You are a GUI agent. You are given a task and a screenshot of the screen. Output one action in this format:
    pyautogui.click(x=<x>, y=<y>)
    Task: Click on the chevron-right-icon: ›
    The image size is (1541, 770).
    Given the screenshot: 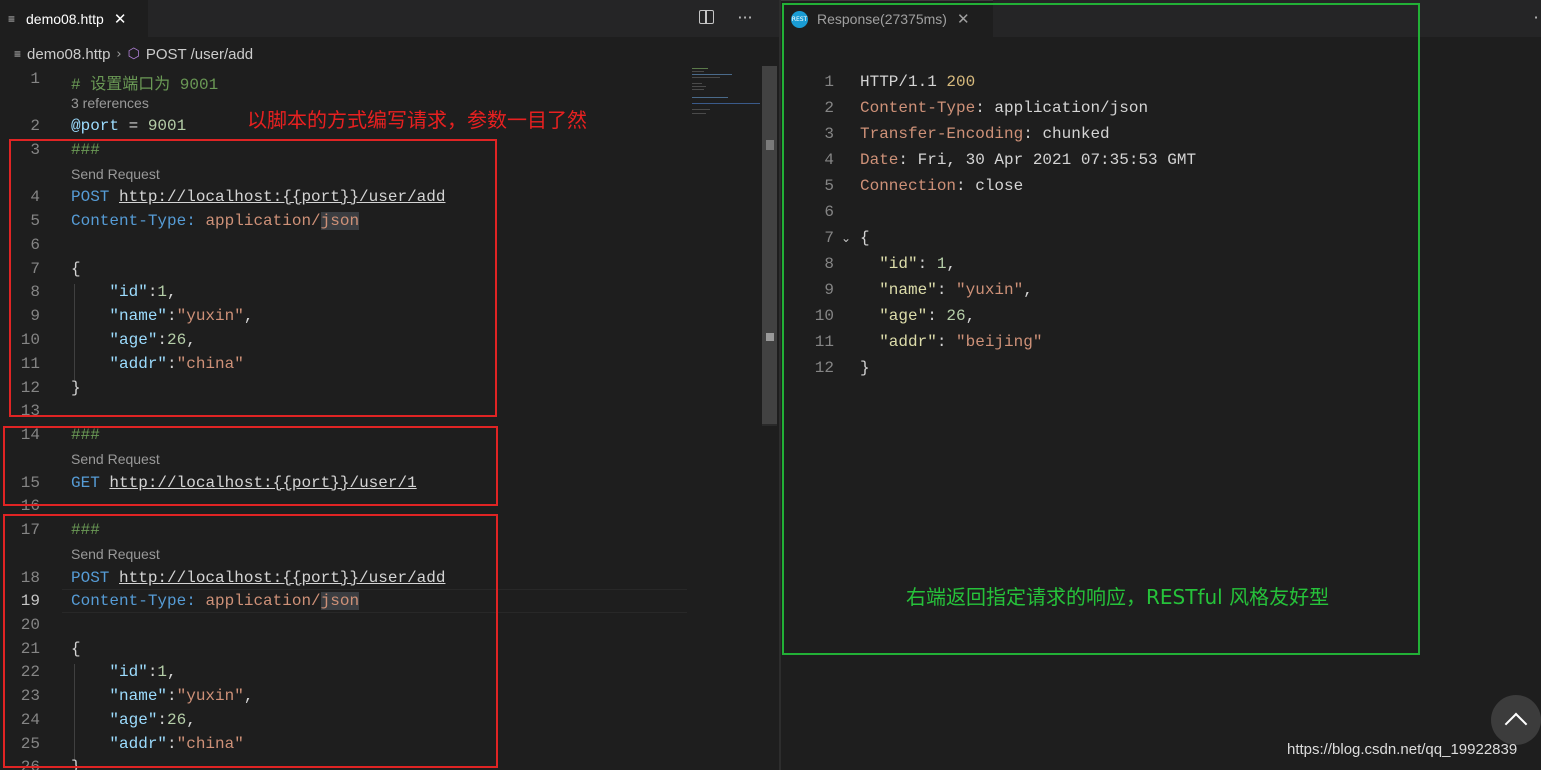 What is the action you would take?
    pyautogui.click(x=119, y=54)
    